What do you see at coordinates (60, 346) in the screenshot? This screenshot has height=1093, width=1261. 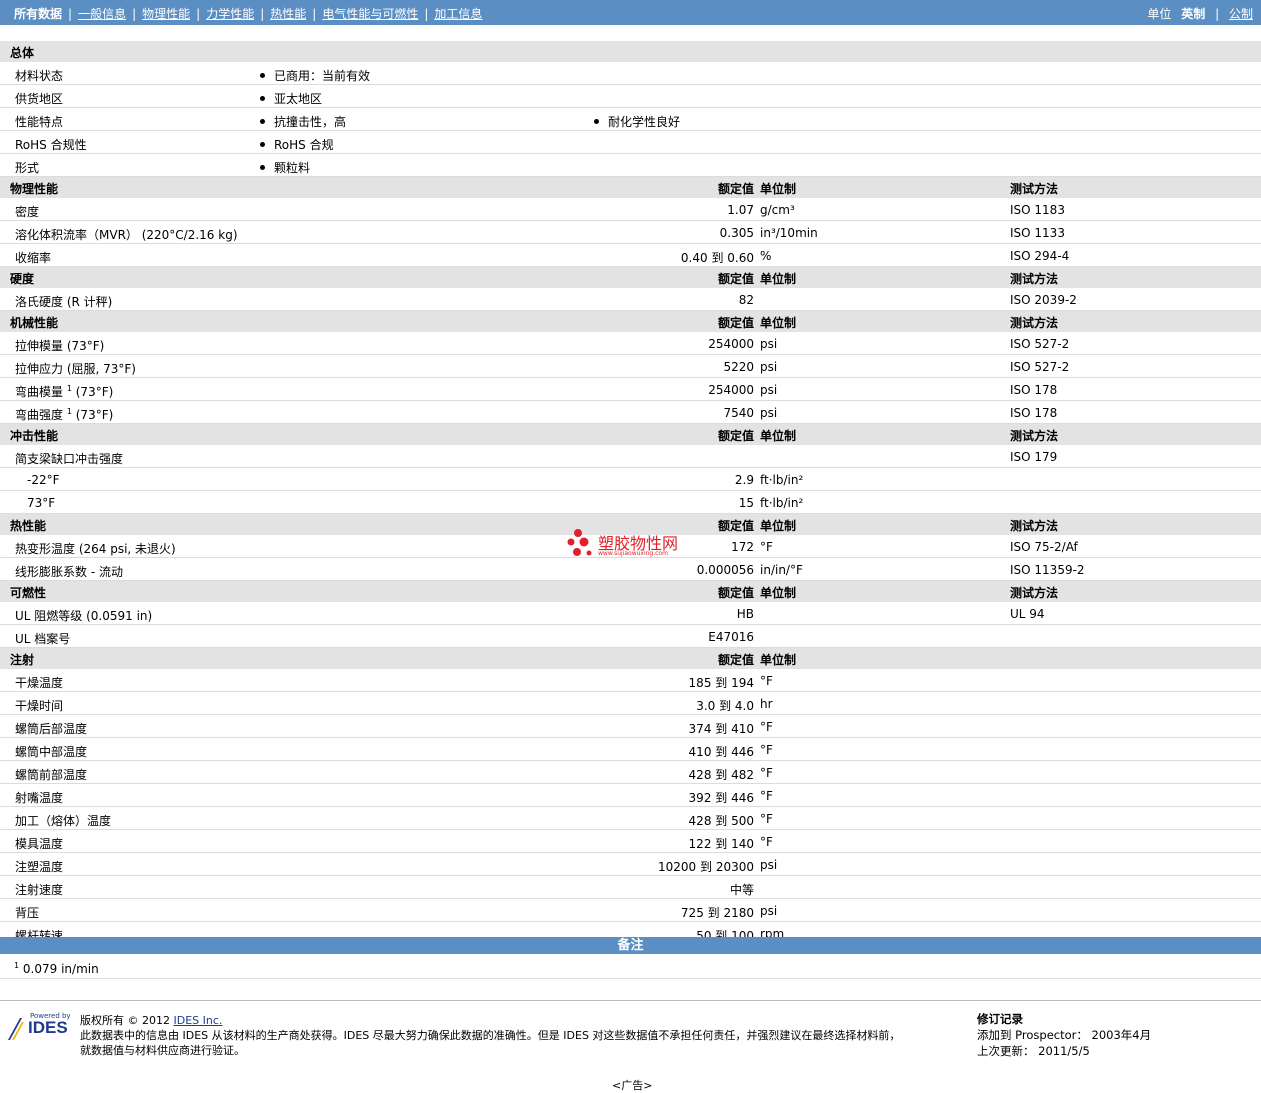 I see `property-name-text: 拉伸模量 (73°F)` at bounding box center [60, 346].